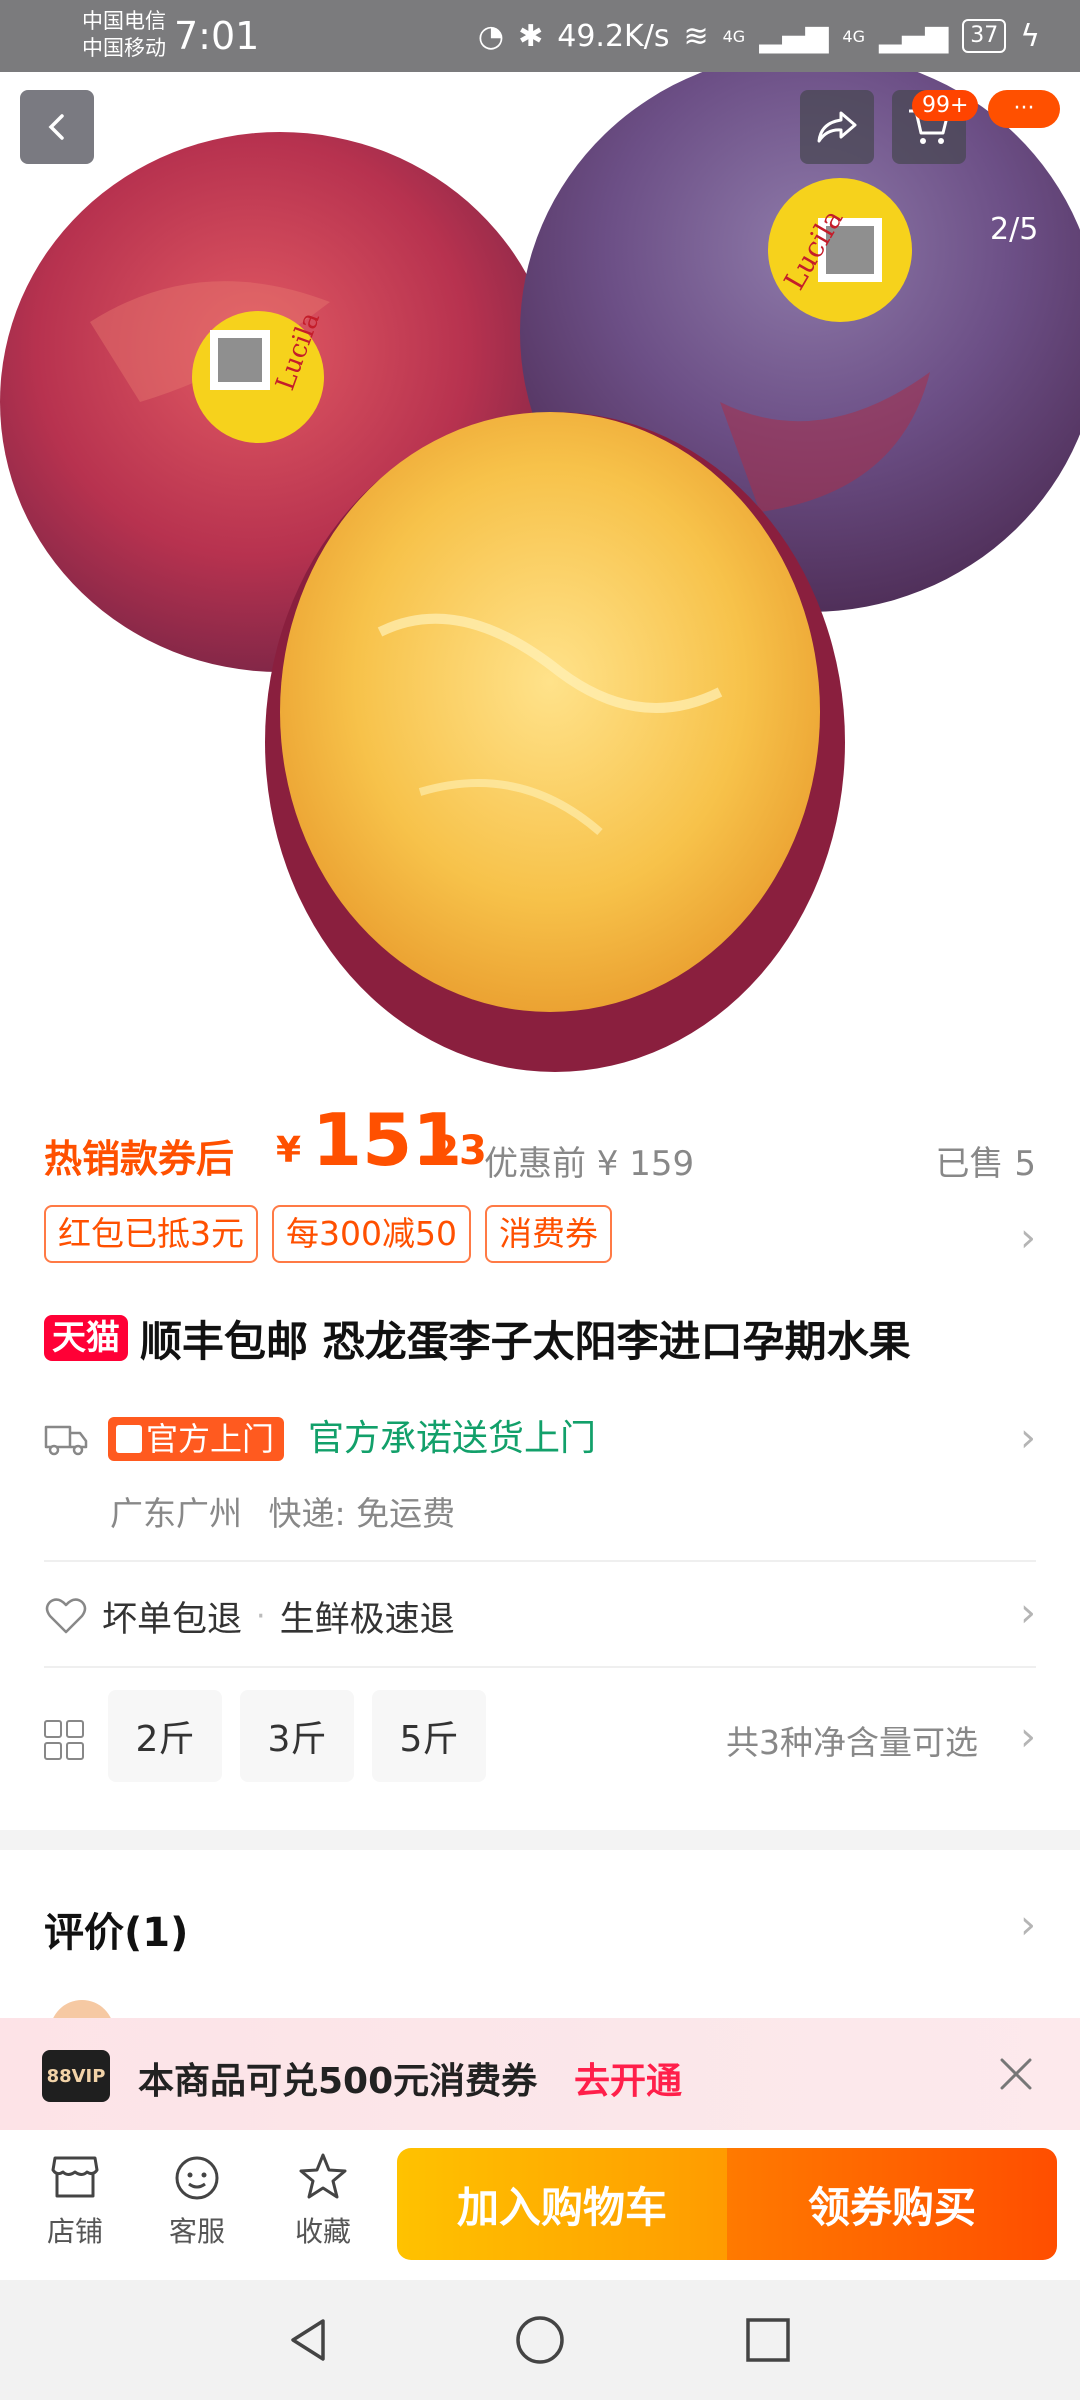  I want to click on spec-option: 5斤, so click(429, 1736).